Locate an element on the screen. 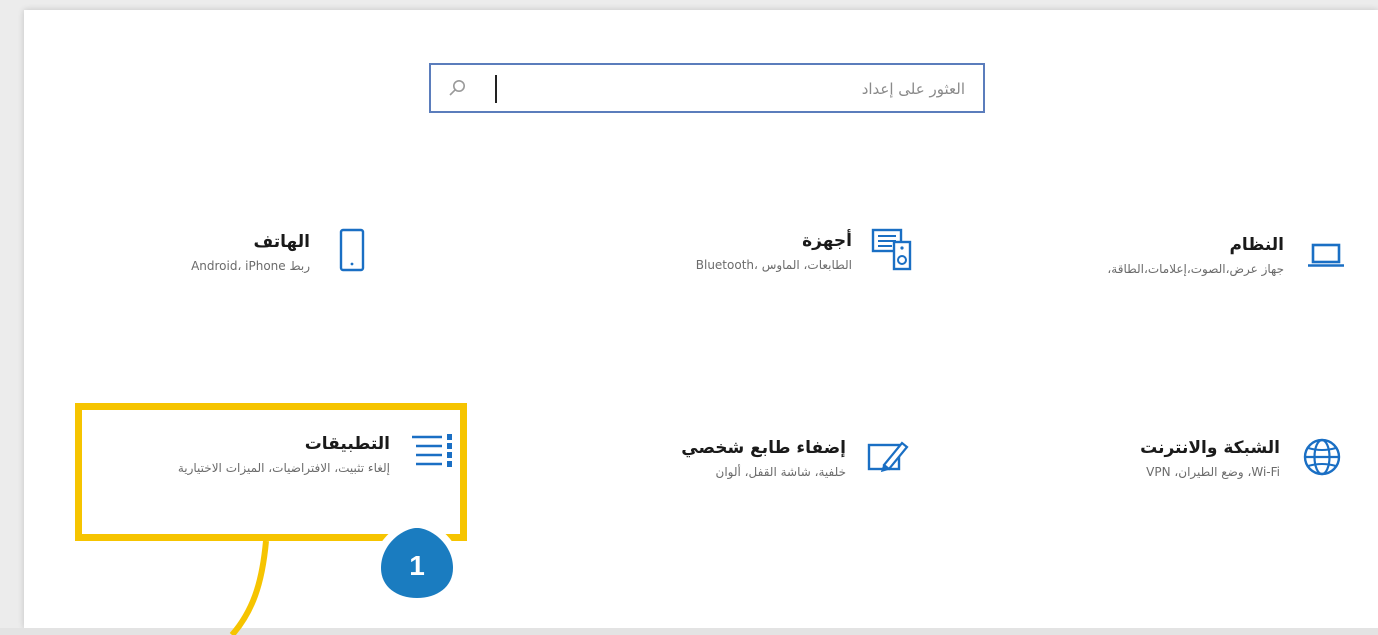 The image size is (1378, 635). text-caret is located at coordinates (496, 89).